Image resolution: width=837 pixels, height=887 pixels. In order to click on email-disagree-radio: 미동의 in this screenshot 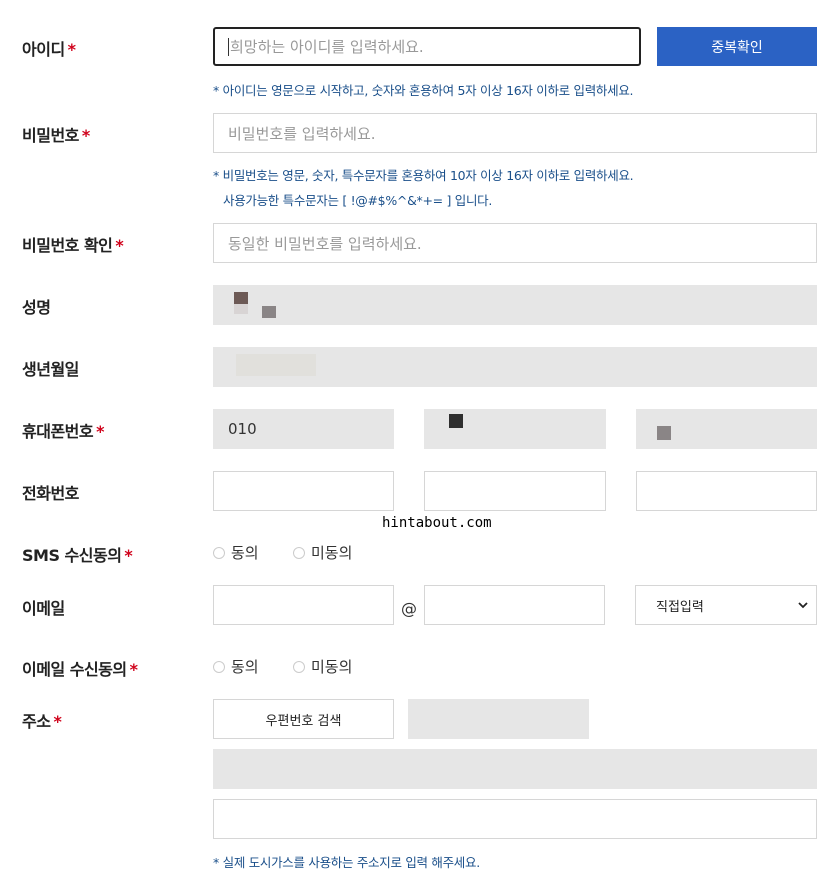, I will do `click(322, 666)`.